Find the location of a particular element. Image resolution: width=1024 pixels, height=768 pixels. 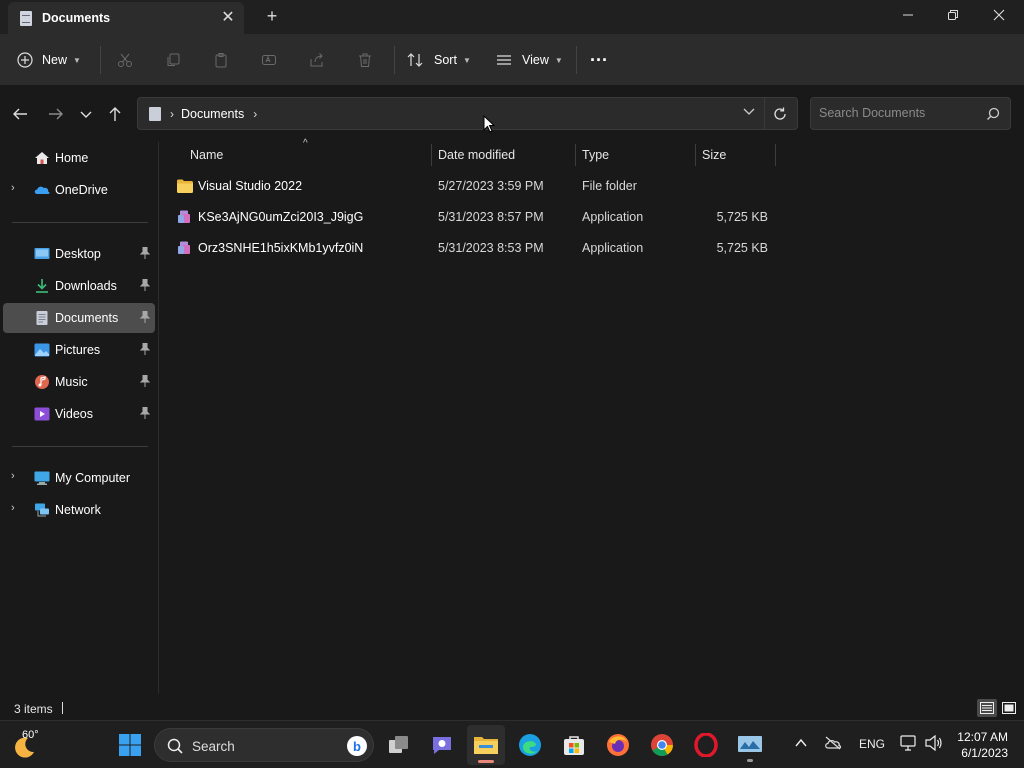

chevron-down-icon is located at coordinates (749, 111).